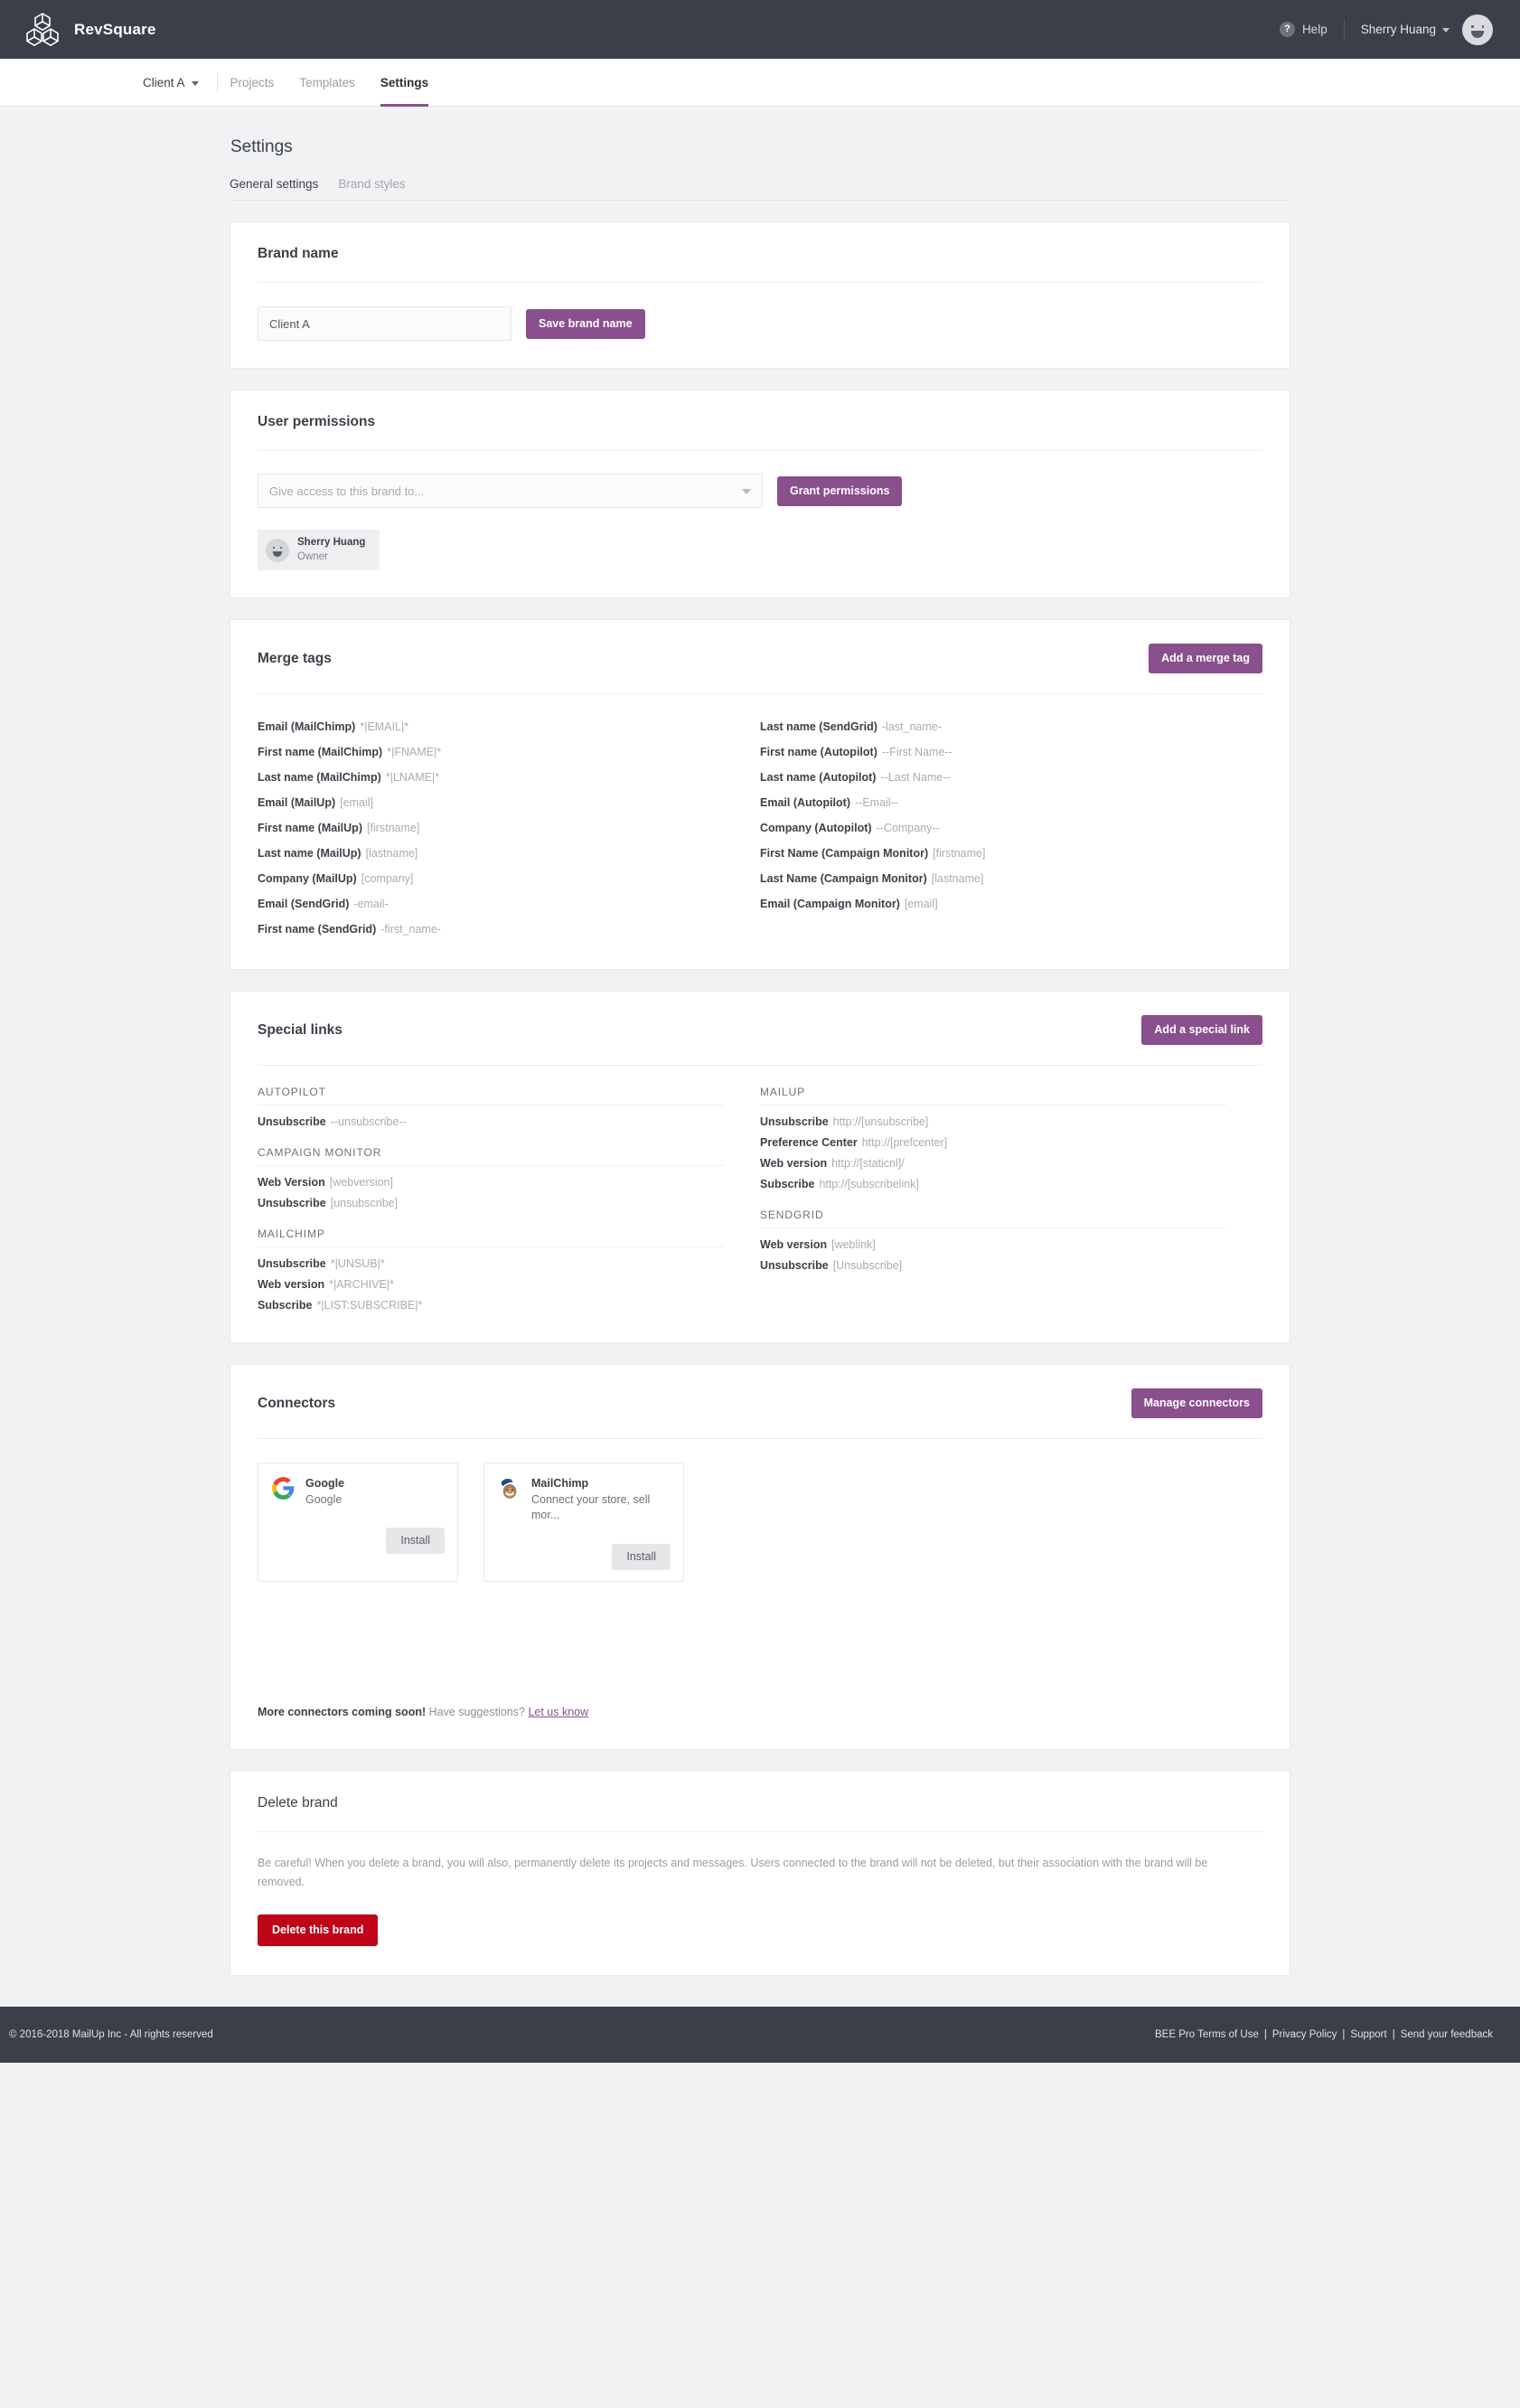  Describe the element at coordinates (320, 778) in the screenshot. I see `merge-tag-label: Last name (MailChimp)` at that location.